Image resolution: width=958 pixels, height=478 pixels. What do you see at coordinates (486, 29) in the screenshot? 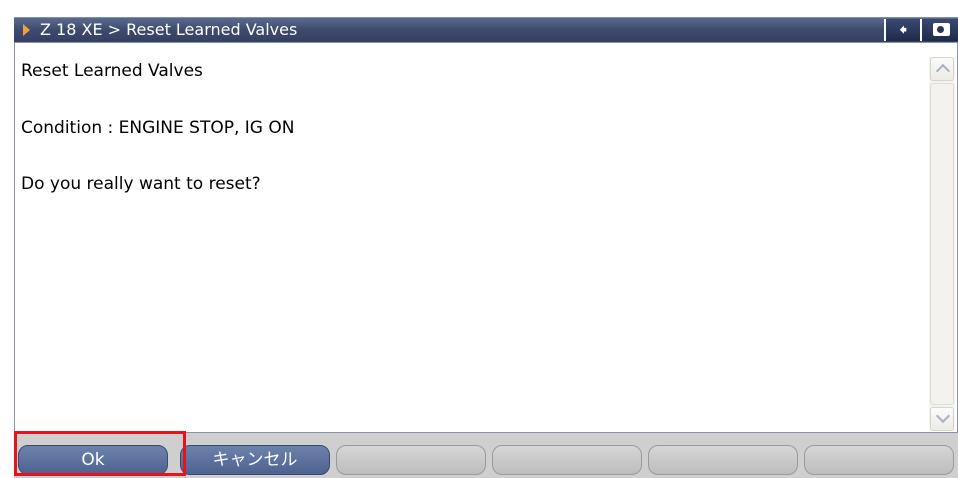
I see `title-bar: Z 18 XE > Reset Learned Valves 🠸` at bounding box center [486, 29].